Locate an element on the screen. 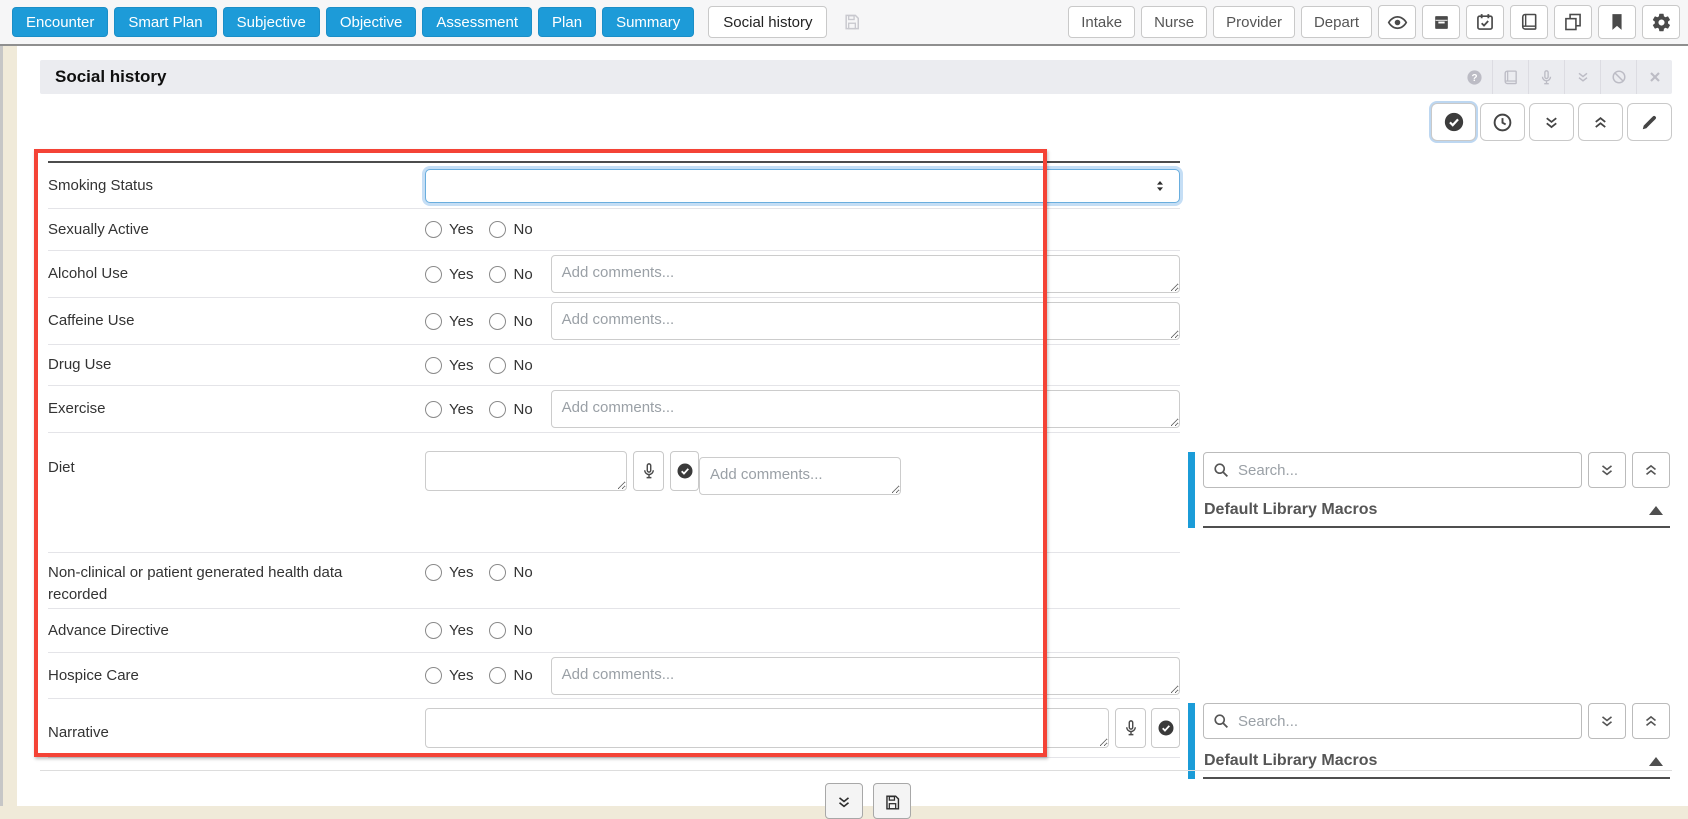 This screenshot has height=819, width=1688. archive-button is located at coordinates (1441, 22).